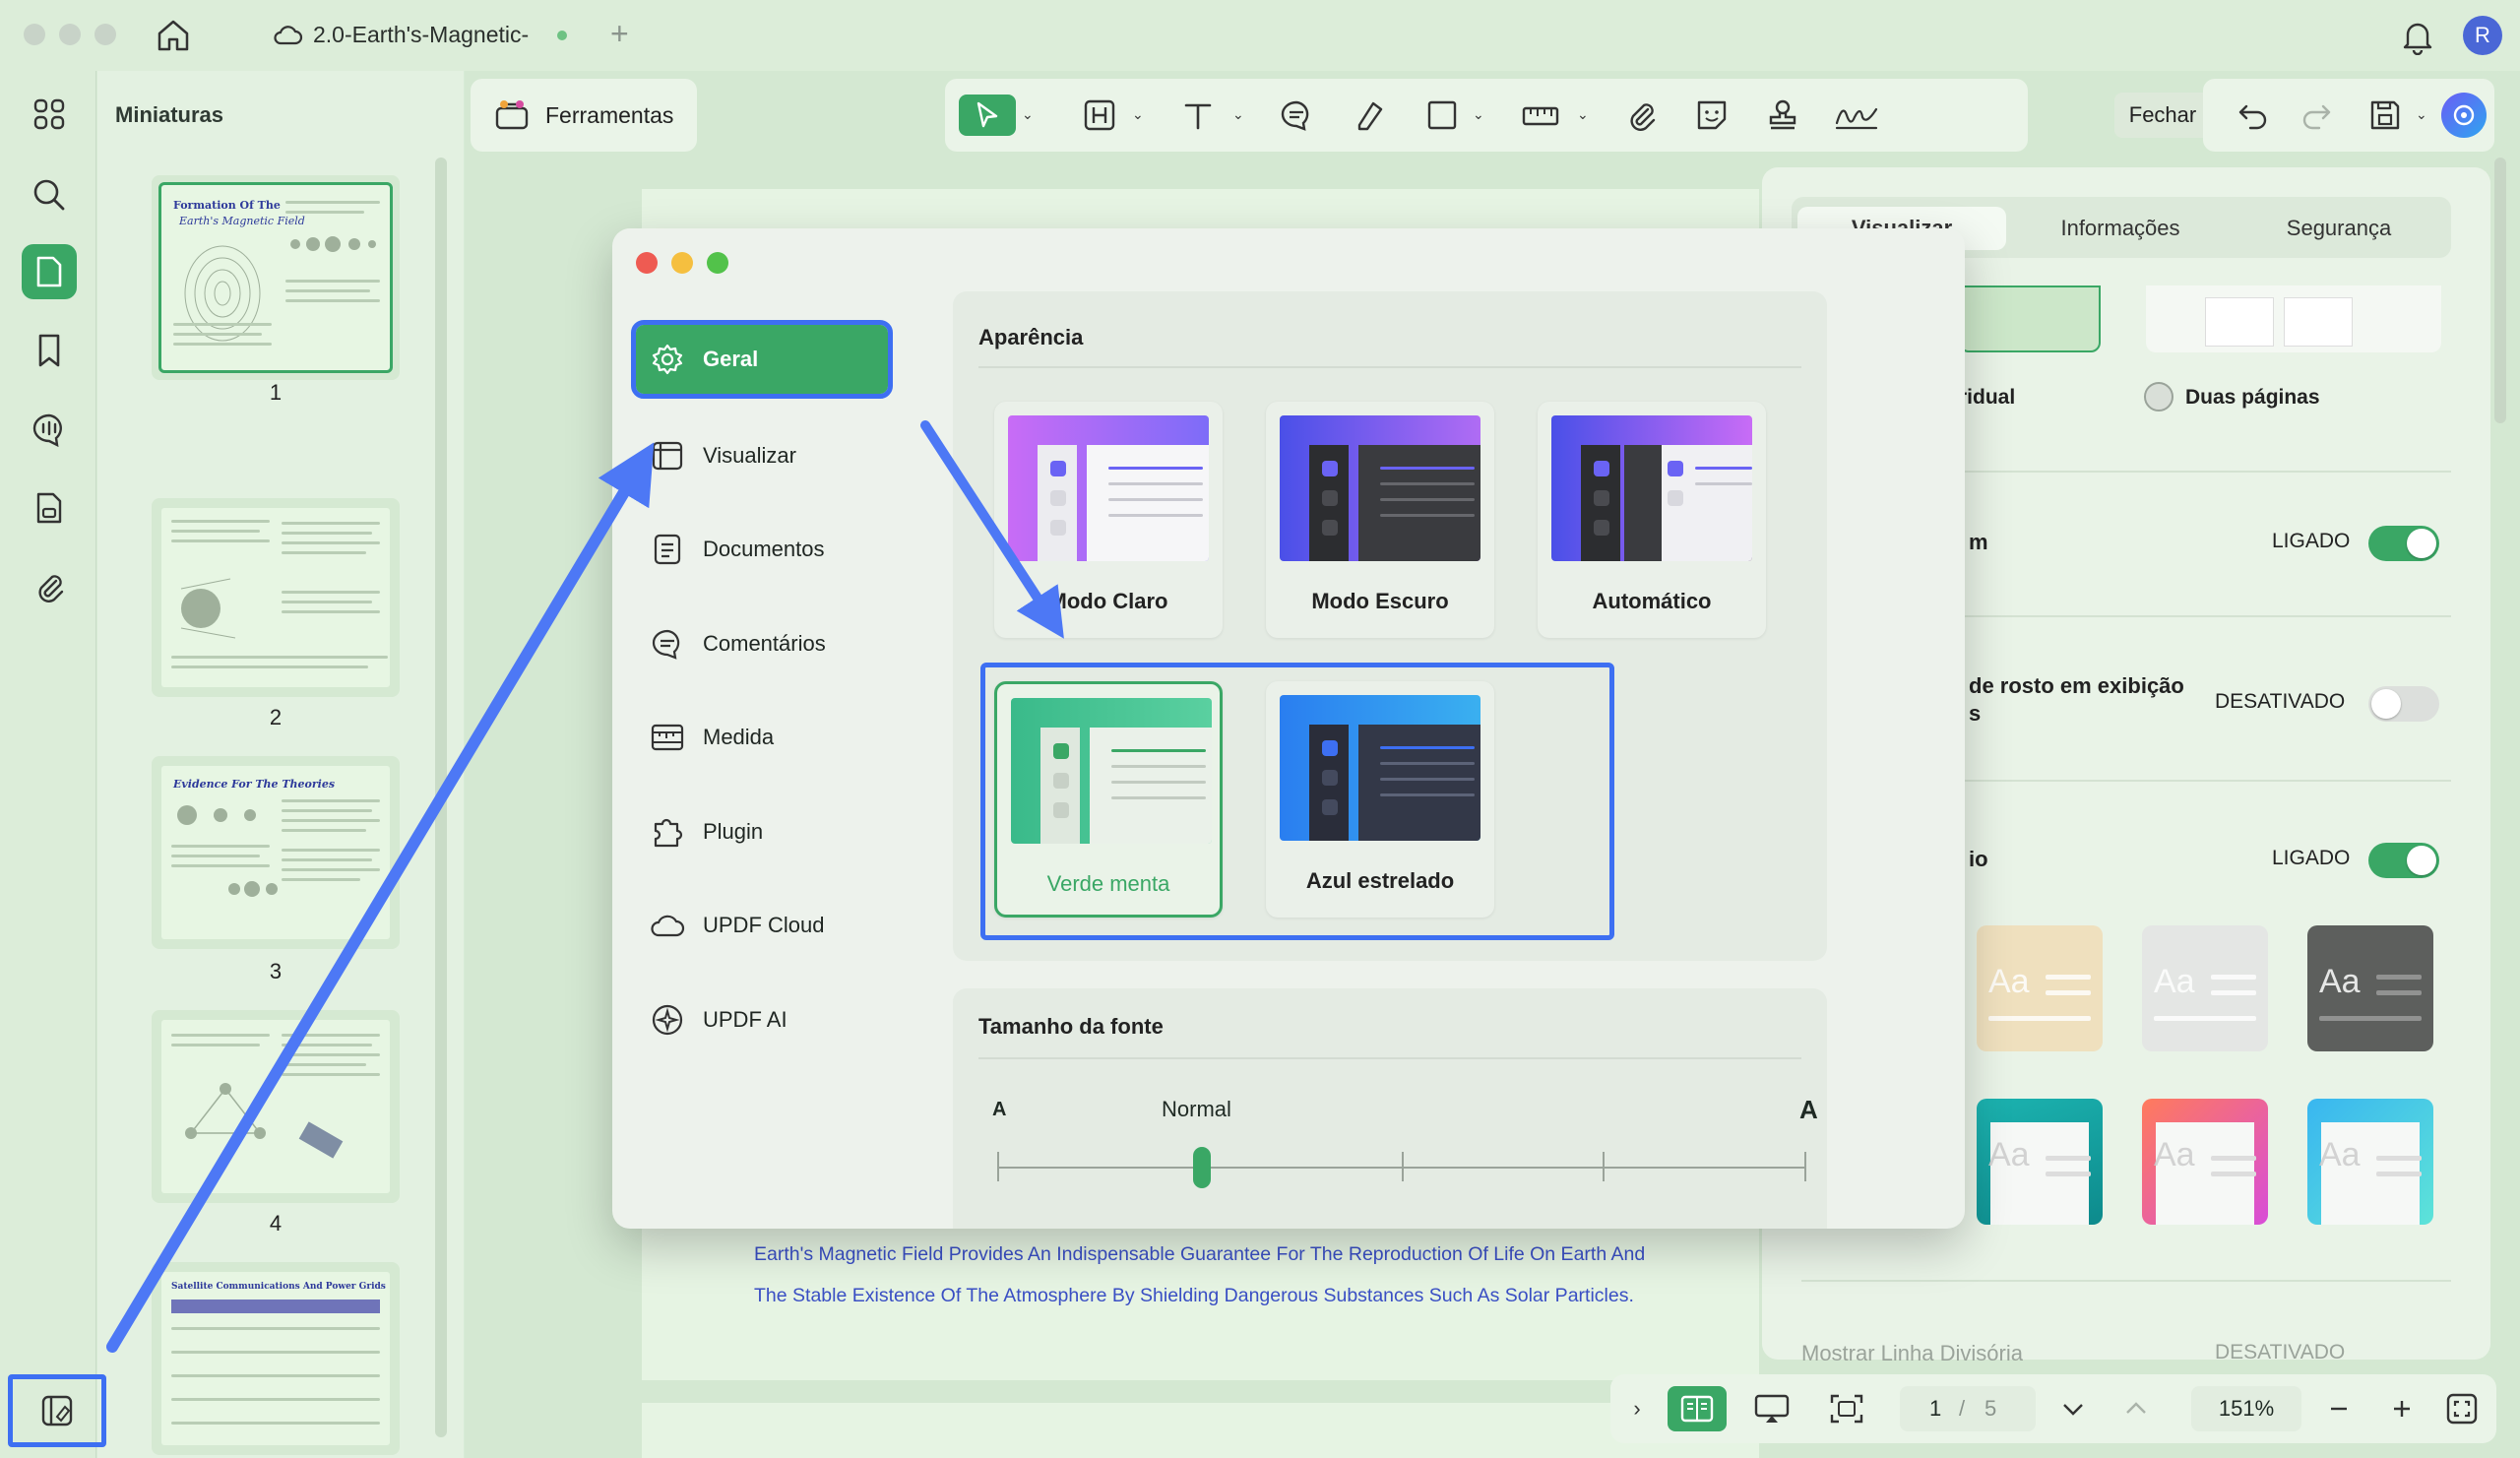 Image resolution: width=2520 pixels, height=1458 pixels. Describe the element at coordinates (762, 925) in the screenshot. I see `nav-updf-cloud: UPDF Cloud` at that location.